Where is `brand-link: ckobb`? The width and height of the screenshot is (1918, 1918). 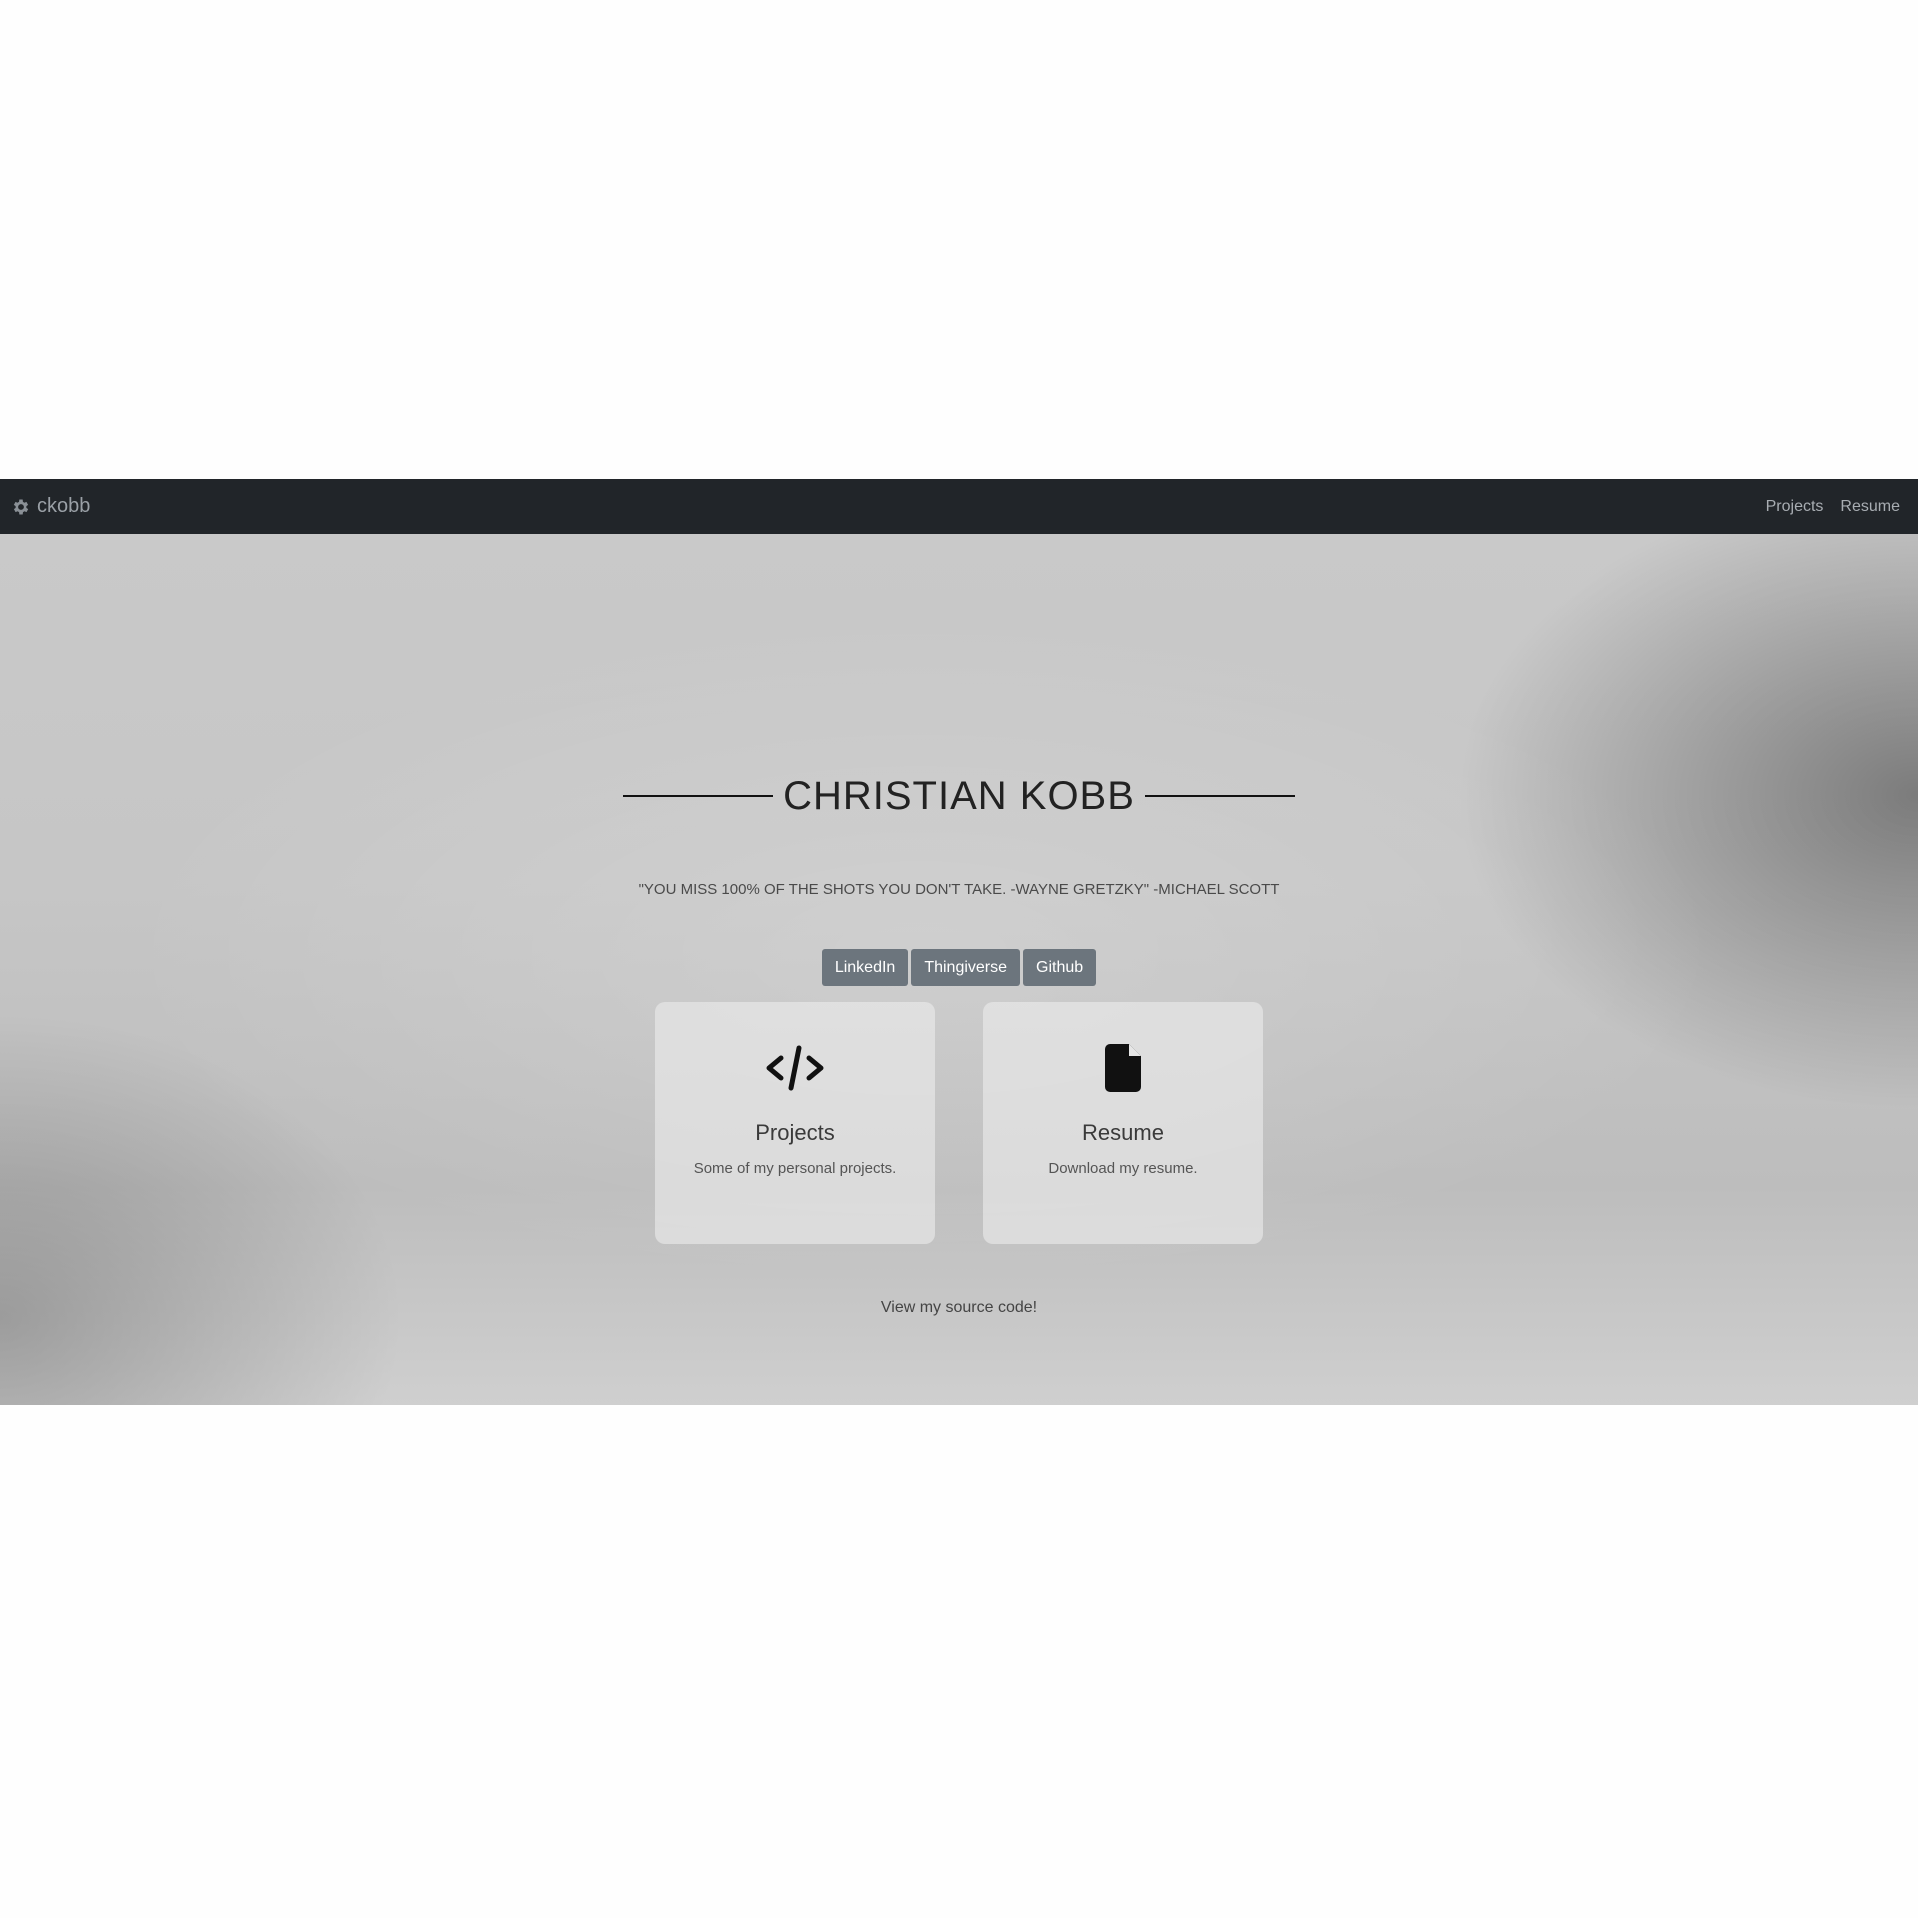 brand-link: ckobb is located at coordinates (50, 506).